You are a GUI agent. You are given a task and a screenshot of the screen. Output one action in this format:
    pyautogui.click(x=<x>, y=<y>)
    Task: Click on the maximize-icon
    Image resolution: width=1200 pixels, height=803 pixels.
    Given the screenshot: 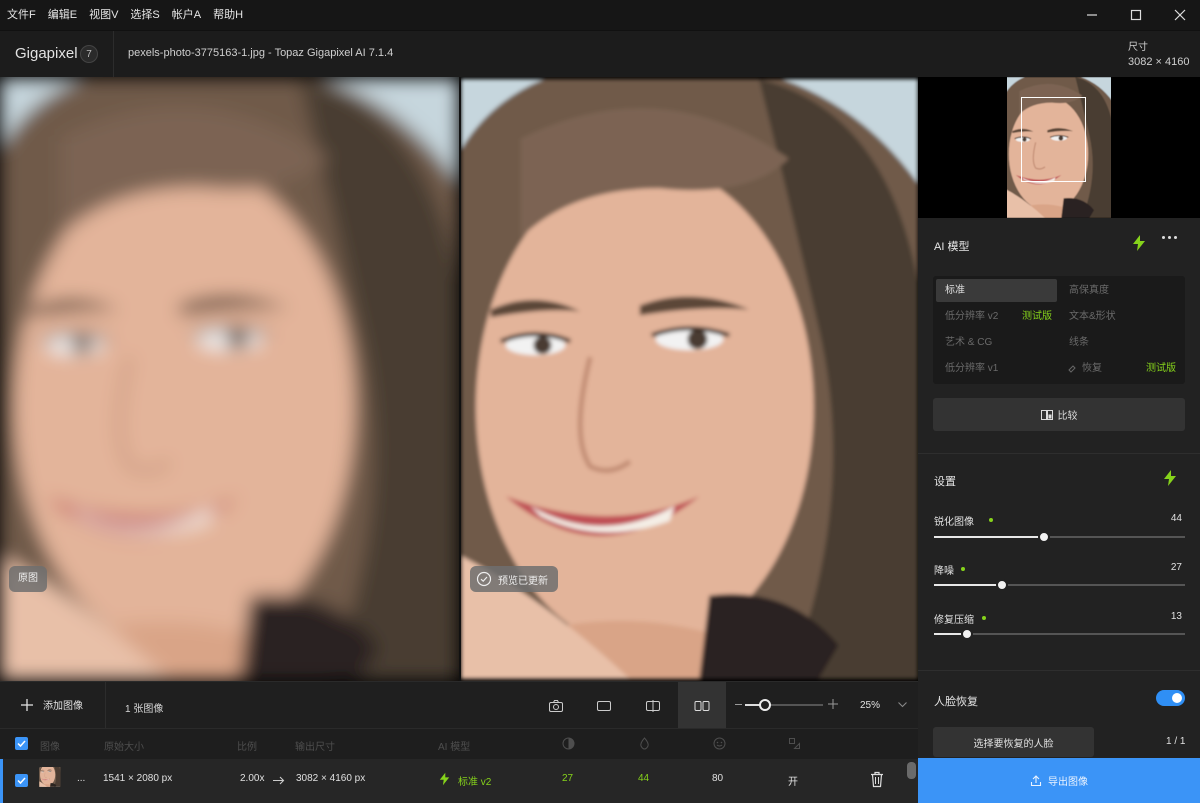 What is the action you would take?
    pyautogui.click(x=1136, y=15)
    